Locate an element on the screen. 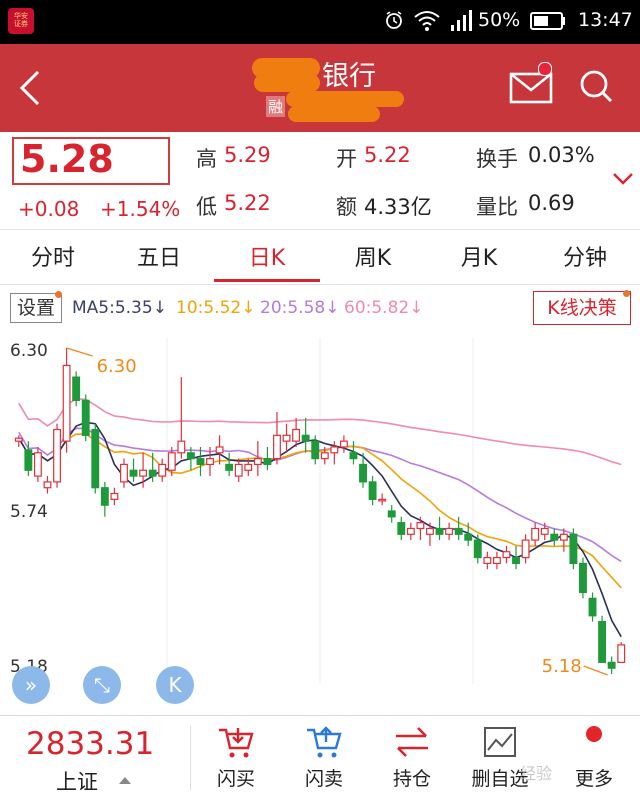 The width and height of the screenshot is (640, 799). back-button is located at coordinates (31, 88).